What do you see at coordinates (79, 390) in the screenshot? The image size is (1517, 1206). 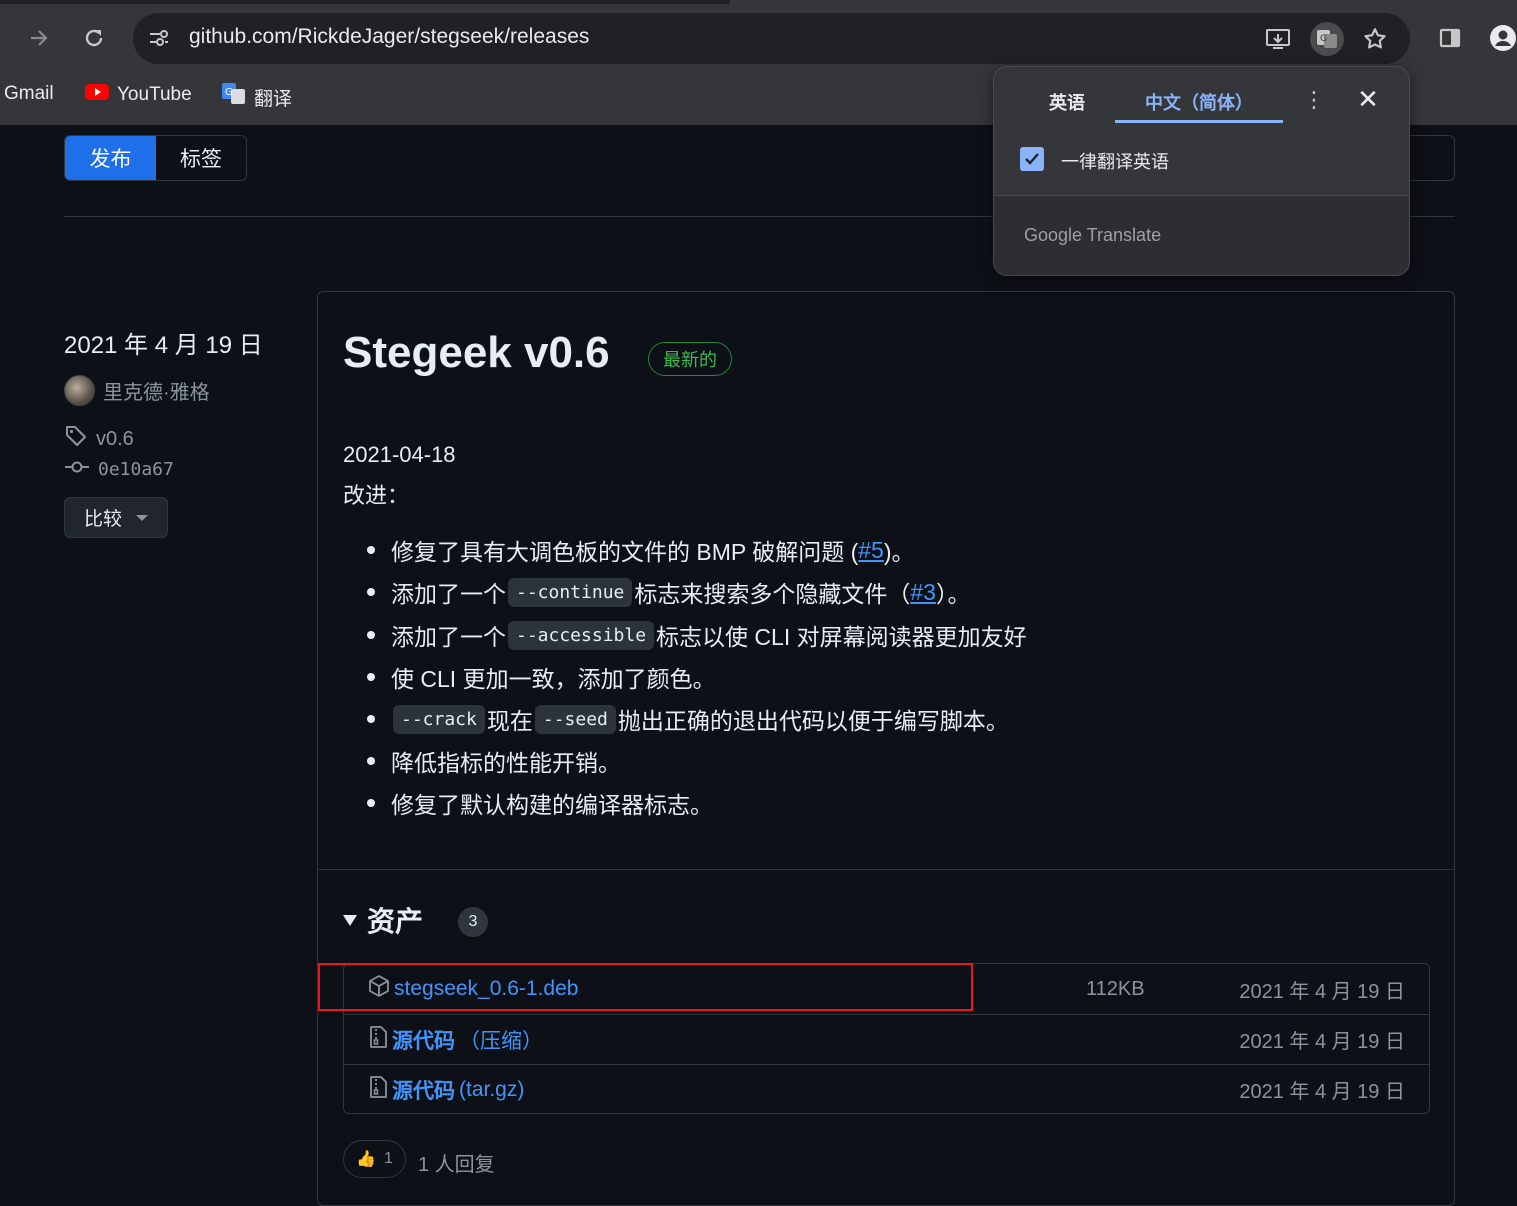 I see `avatar` at bounding box center [79, 390].